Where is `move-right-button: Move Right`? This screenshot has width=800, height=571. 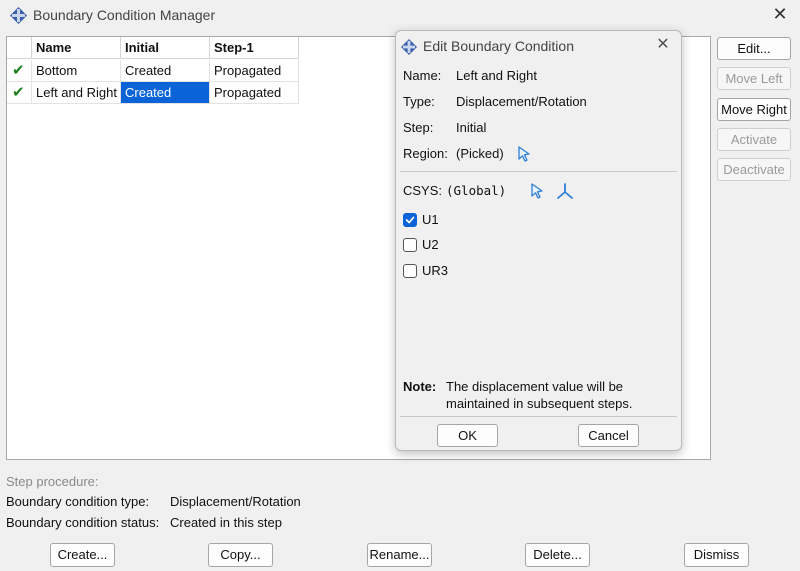 move-right-button: Move Right is located at coordinates (754, 109).